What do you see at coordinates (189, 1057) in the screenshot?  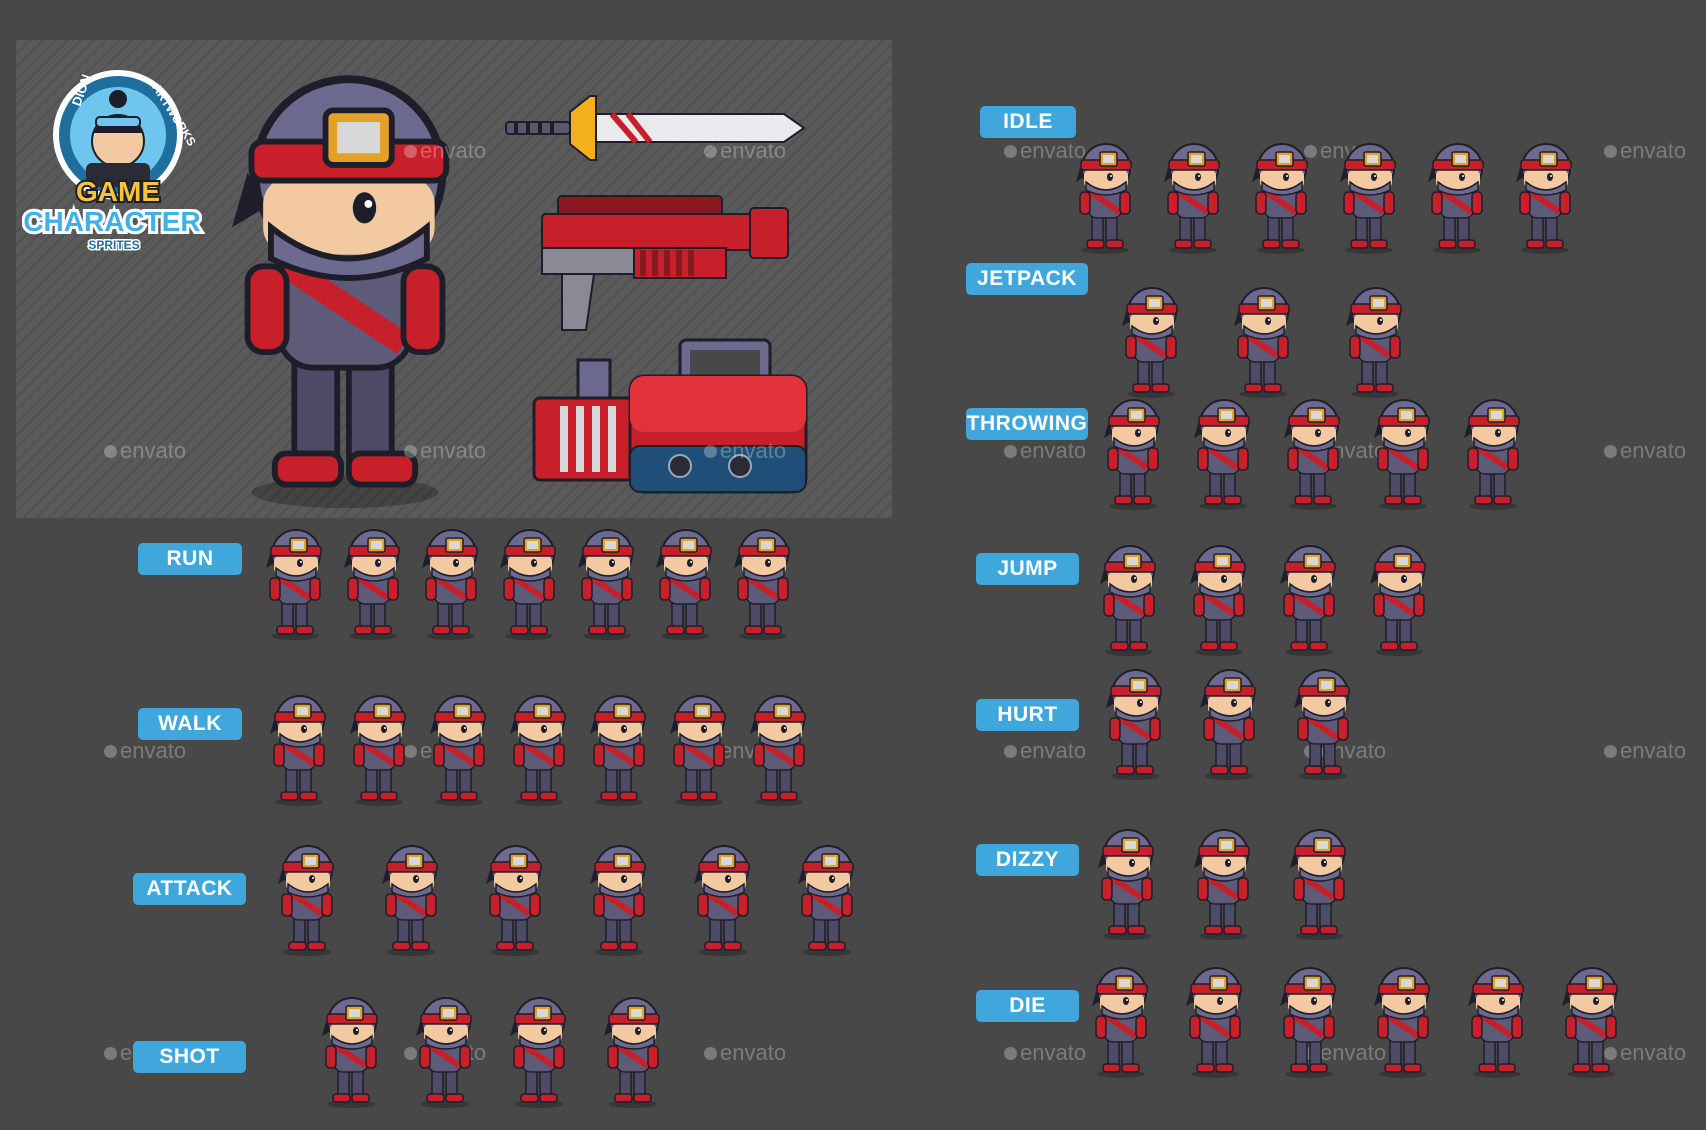 I see `label-shot: SHOT` at bounding box center [189, 1057].